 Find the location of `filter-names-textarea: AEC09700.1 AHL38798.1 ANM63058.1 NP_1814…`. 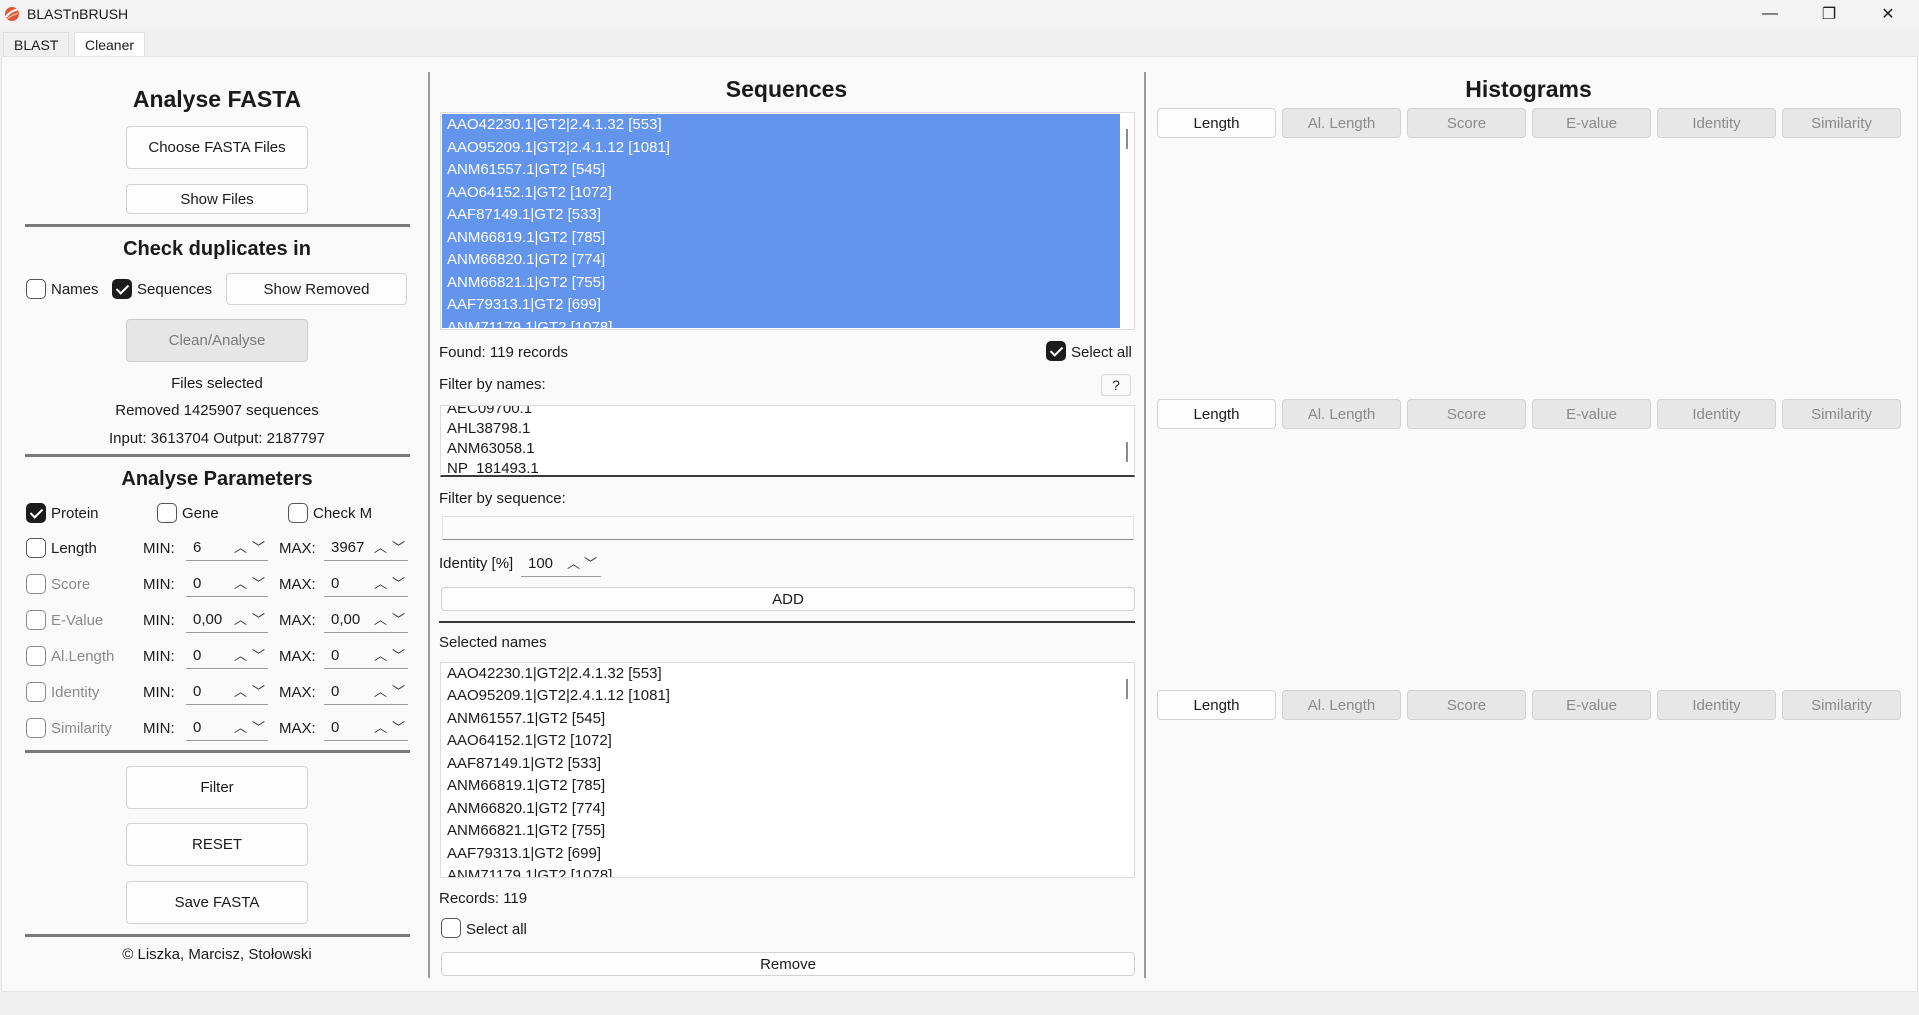

filter-names-textarea: AEC09700.1 AHL38798.1 ANM63058.1 NP_1814… is located at coordinates (787, 441).